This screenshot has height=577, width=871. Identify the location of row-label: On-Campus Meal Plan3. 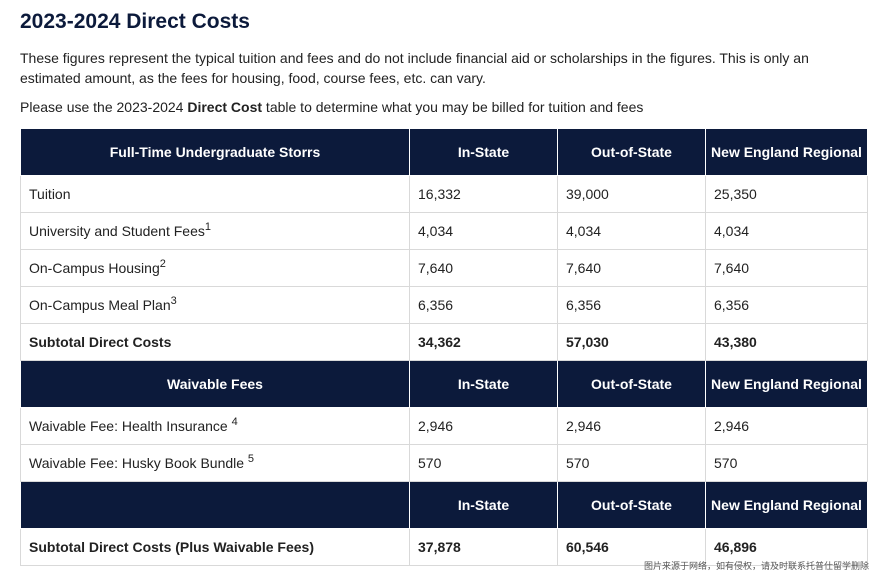
(215, 305).